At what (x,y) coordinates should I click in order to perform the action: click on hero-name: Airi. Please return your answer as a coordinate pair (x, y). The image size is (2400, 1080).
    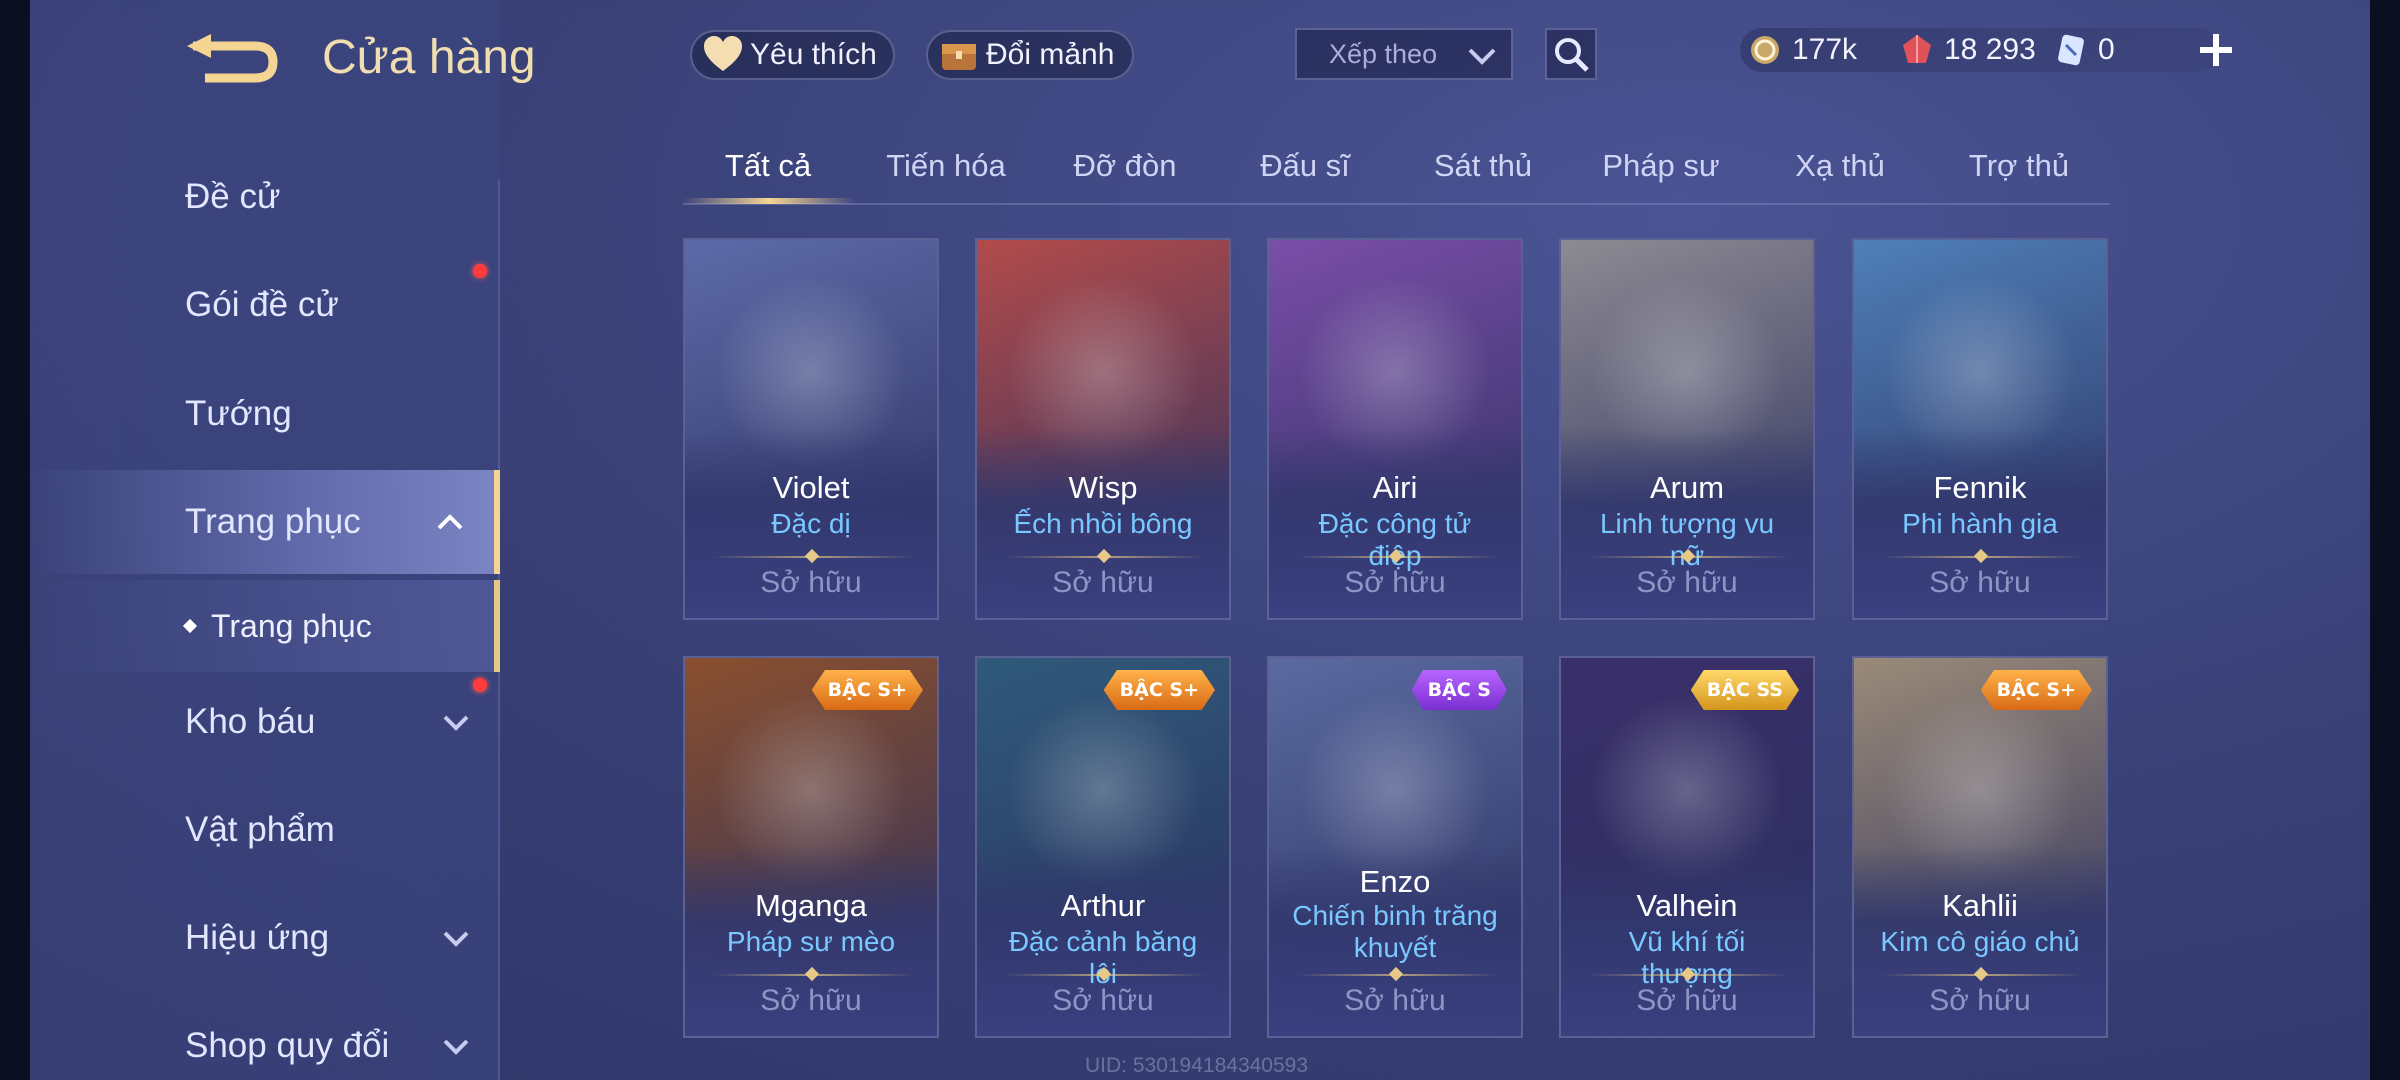
    Looking at the image, I should click on (1395, 487).